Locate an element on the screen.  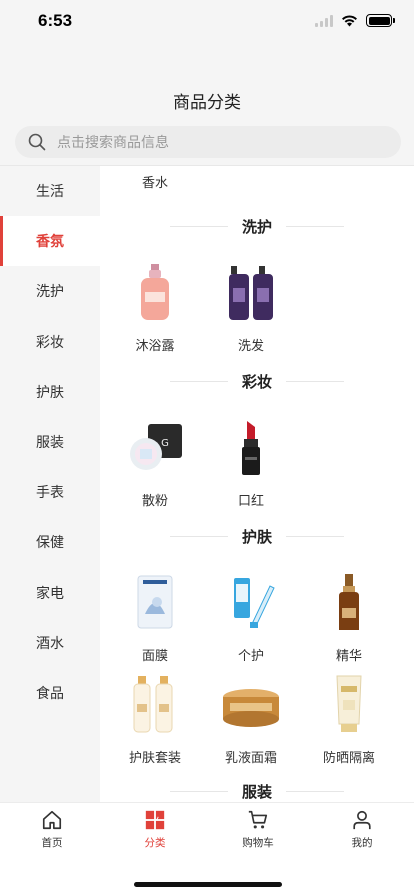
section-title: 护肤 is located at coordinates (256, 536).